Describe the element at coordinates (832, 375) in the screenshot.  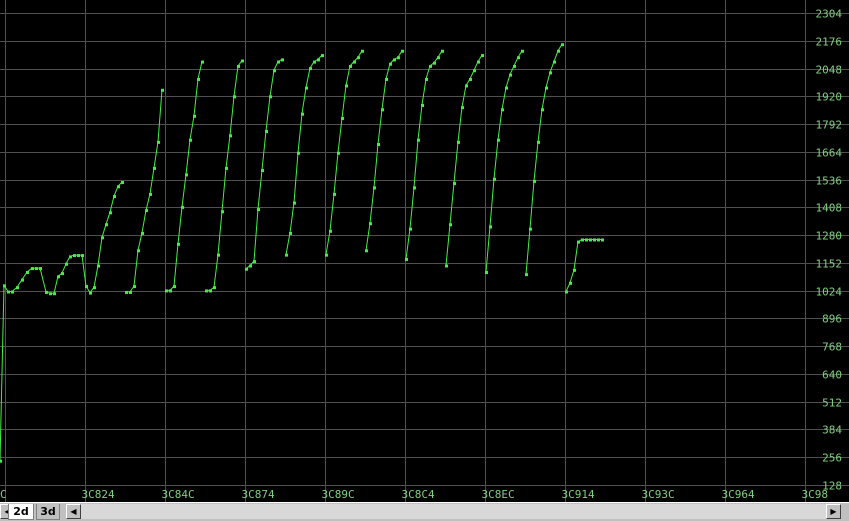
I see `y-tick-label: 640` at that location.